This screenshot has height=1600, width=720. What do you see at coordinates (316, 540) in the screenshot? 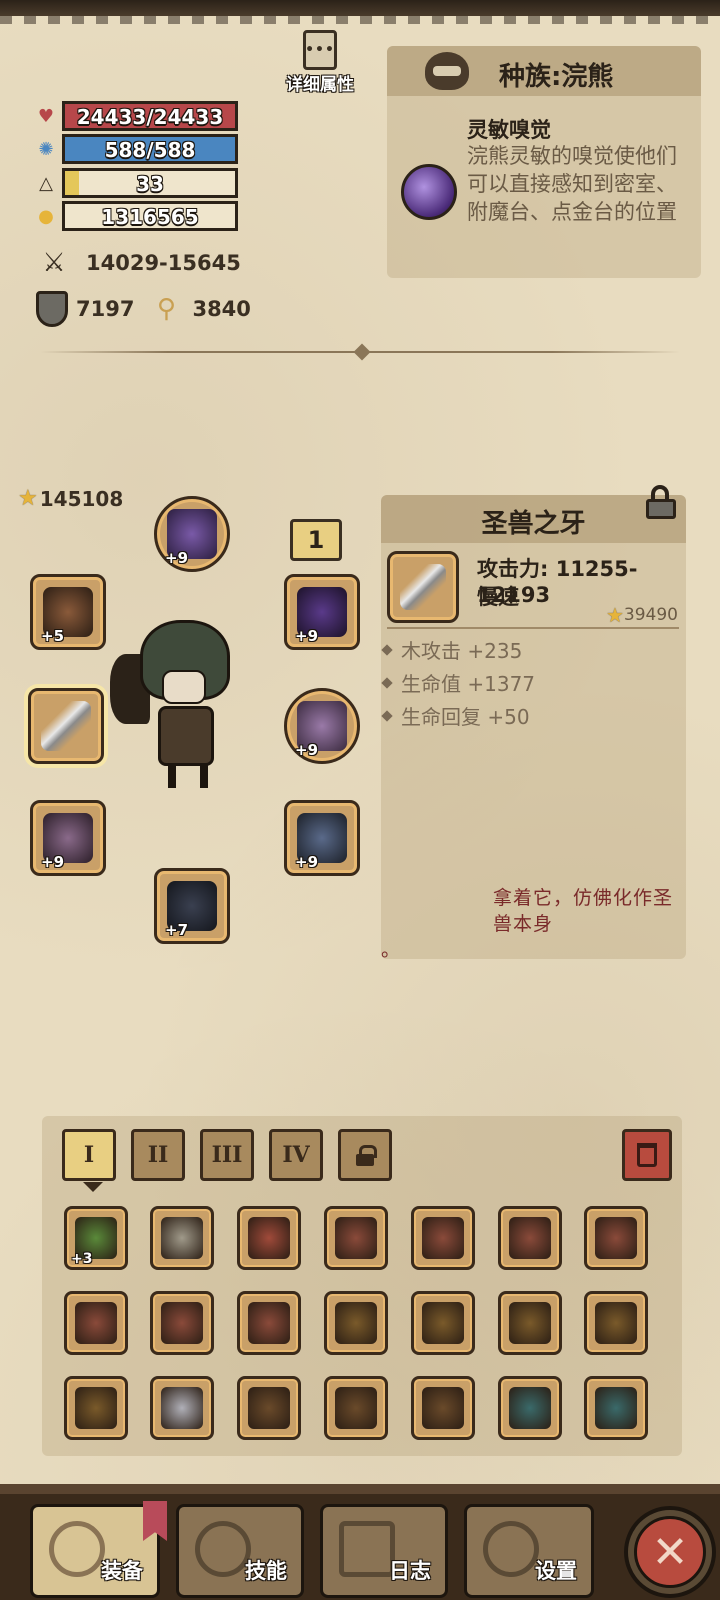
I see `equipment-level-button: 1` at bounding box center [316, 540].